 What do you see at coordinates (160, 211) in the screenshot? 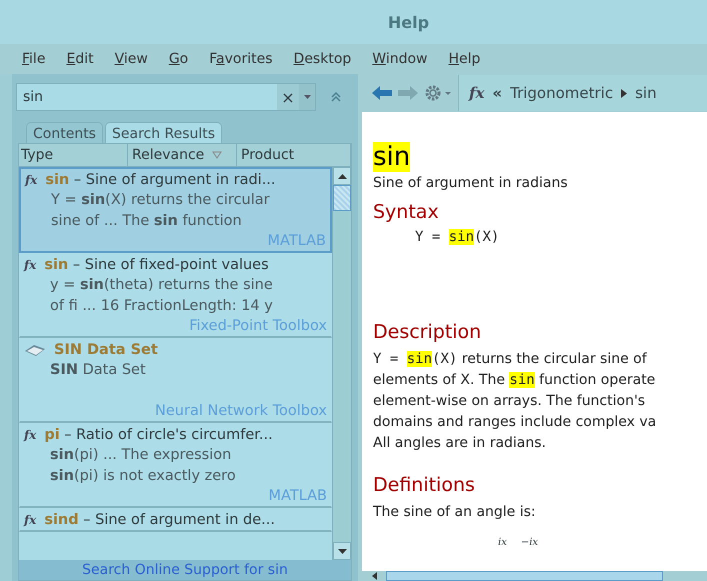
I see `result-snippet: Y = sin(X) returns the circular sine of ... The sin function` at bounding box center [160, 211].